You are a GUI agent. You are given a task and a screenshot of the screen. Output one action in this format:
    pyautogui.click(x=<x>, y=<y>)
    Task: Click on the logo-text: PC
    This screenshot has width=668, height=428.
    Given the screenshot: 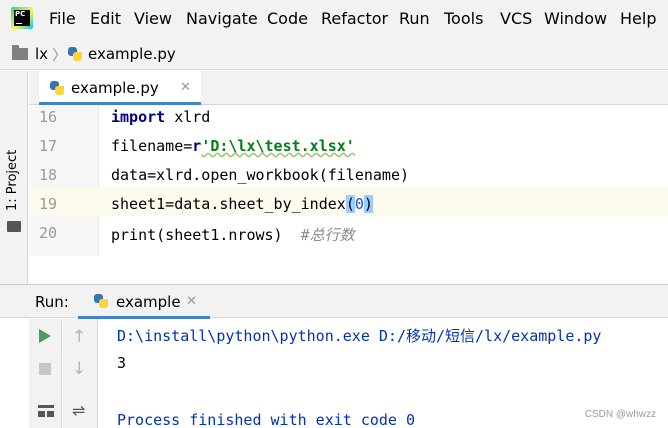 What is the action you would take?
    pyautogui.click(x=20, y=14)
    